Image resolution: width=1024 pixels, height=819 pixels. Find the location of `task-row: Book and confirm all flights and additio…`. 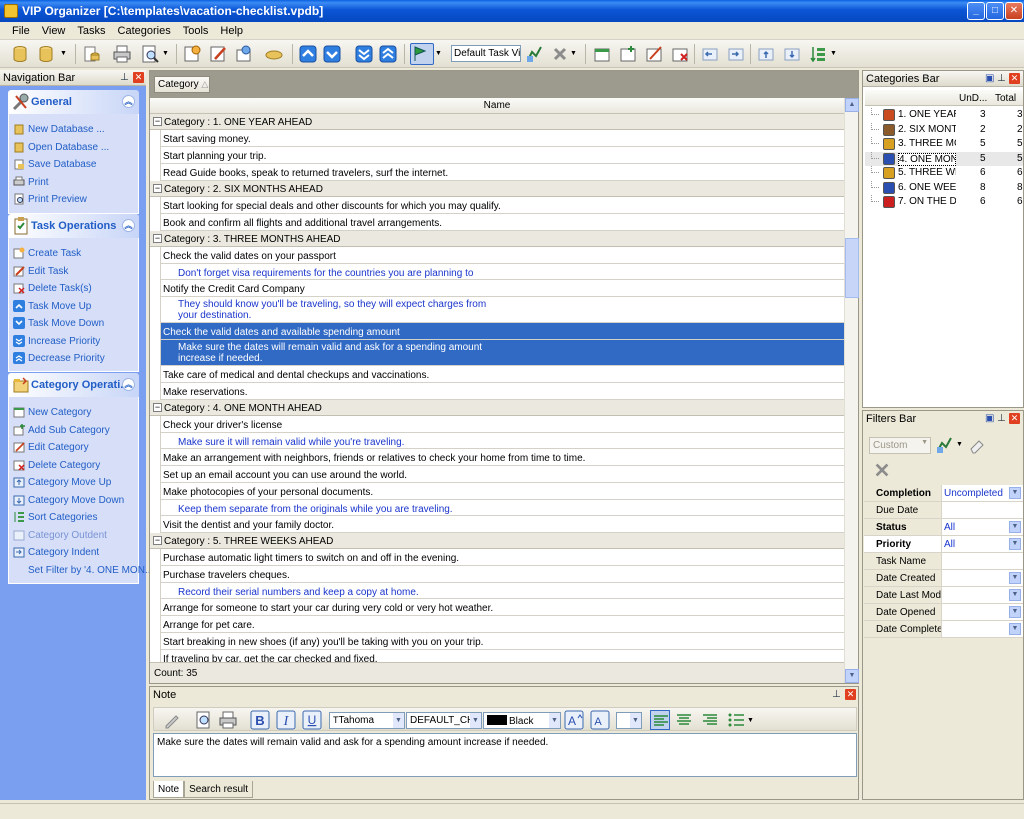

task-row: Book and confirm all flights and additio… is located at coordinates (502, 222).